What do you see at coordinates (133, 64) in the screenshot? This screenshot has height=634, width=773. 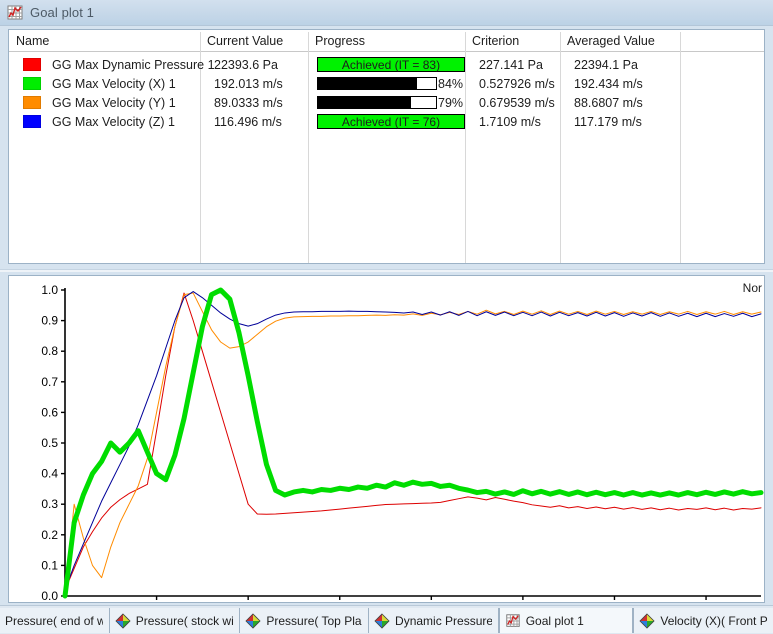 I see `cell-name: GG Max Dynamic Pressure 1` at bounding box center [133, 64].